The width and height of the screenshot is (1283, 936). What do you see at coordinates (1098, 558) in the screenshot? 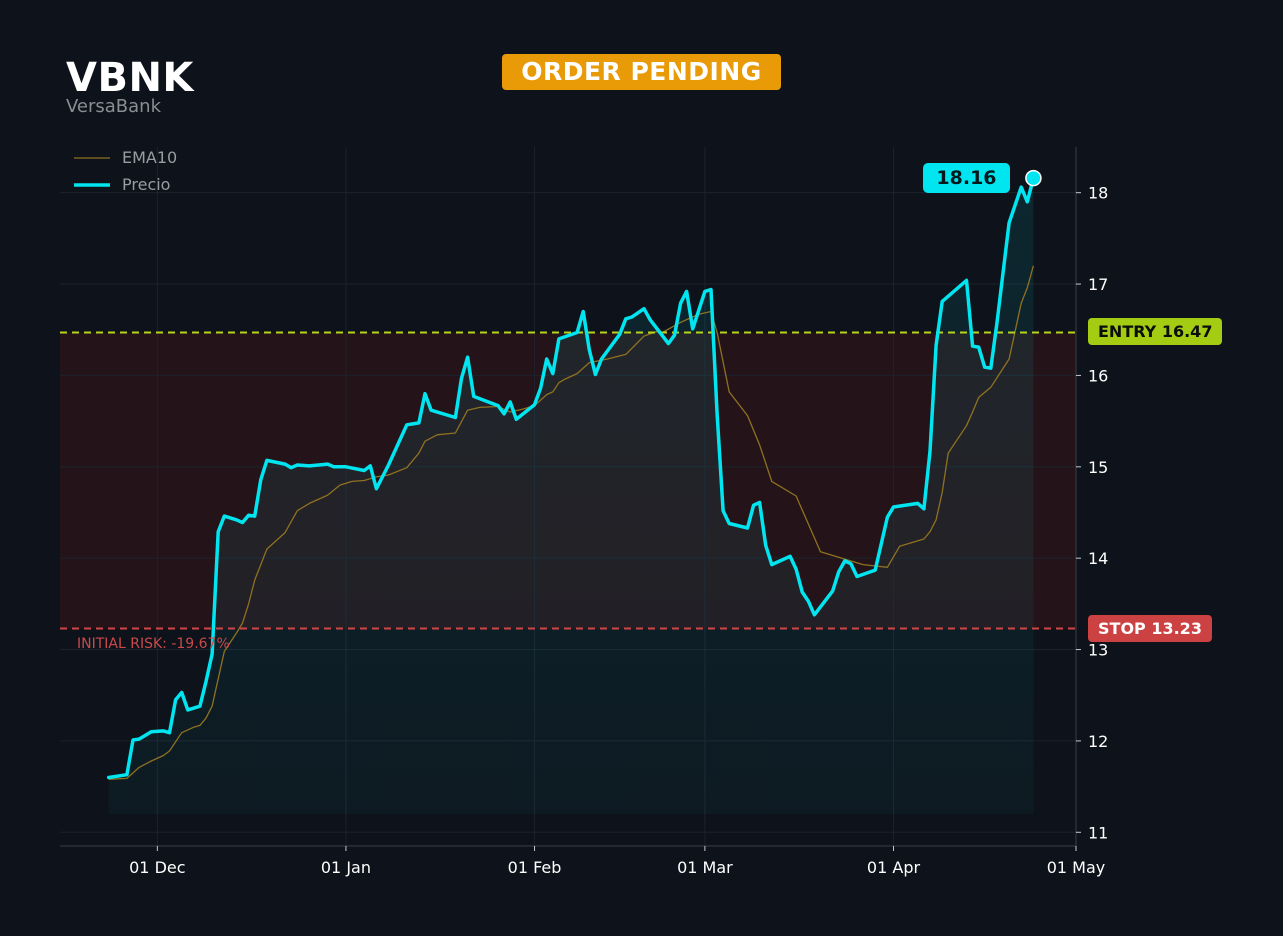
I see `y-tick-label: 14` at bounding box center [1098, 558].